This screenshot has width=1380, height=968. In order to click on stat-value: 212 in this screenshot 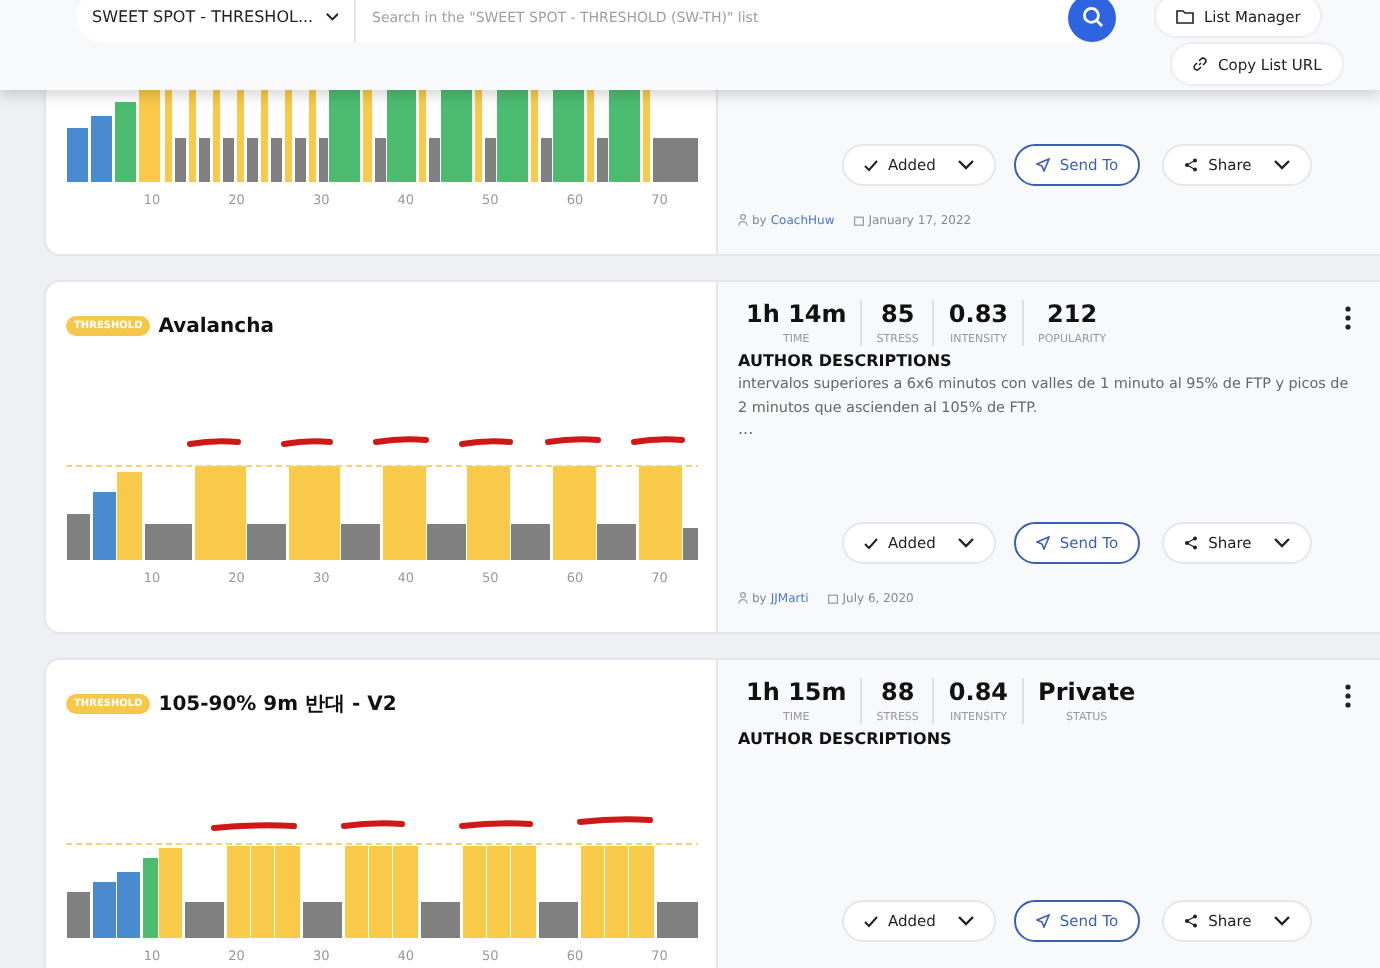, I will do `click(1072, 314)`.